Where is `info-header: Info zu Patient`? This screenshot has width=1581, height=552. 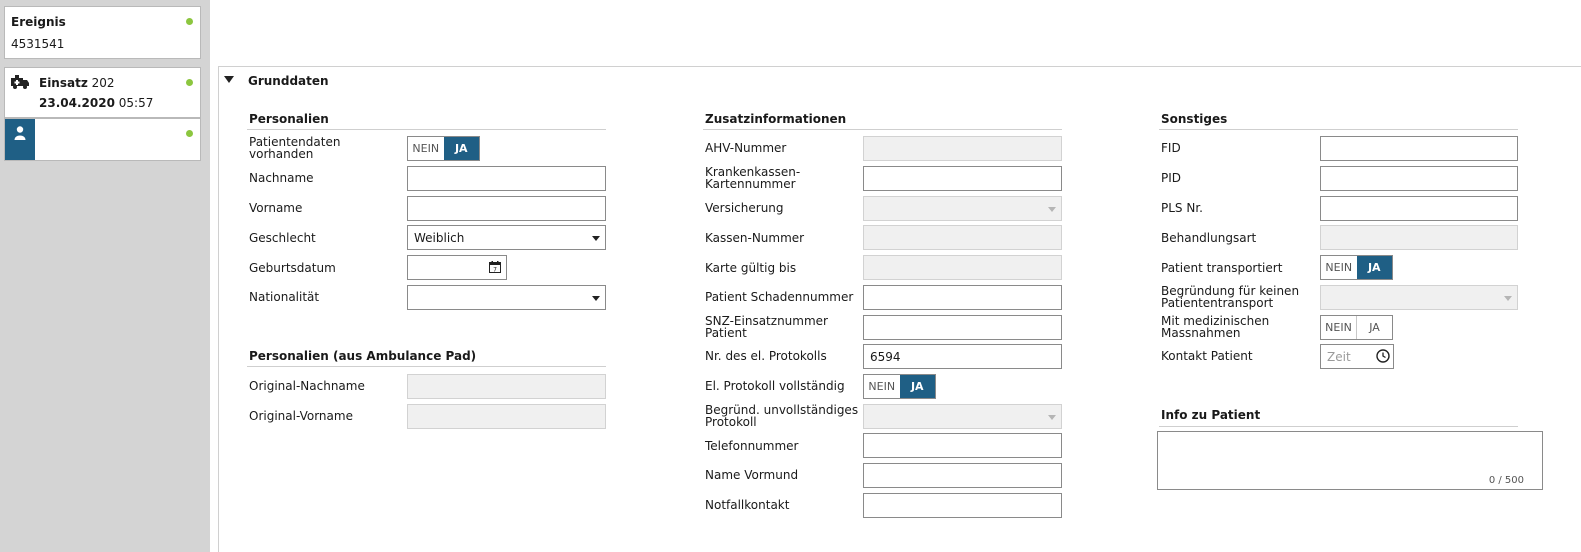
info-header: Info zu Patient is located at coordinates (1211, 415).